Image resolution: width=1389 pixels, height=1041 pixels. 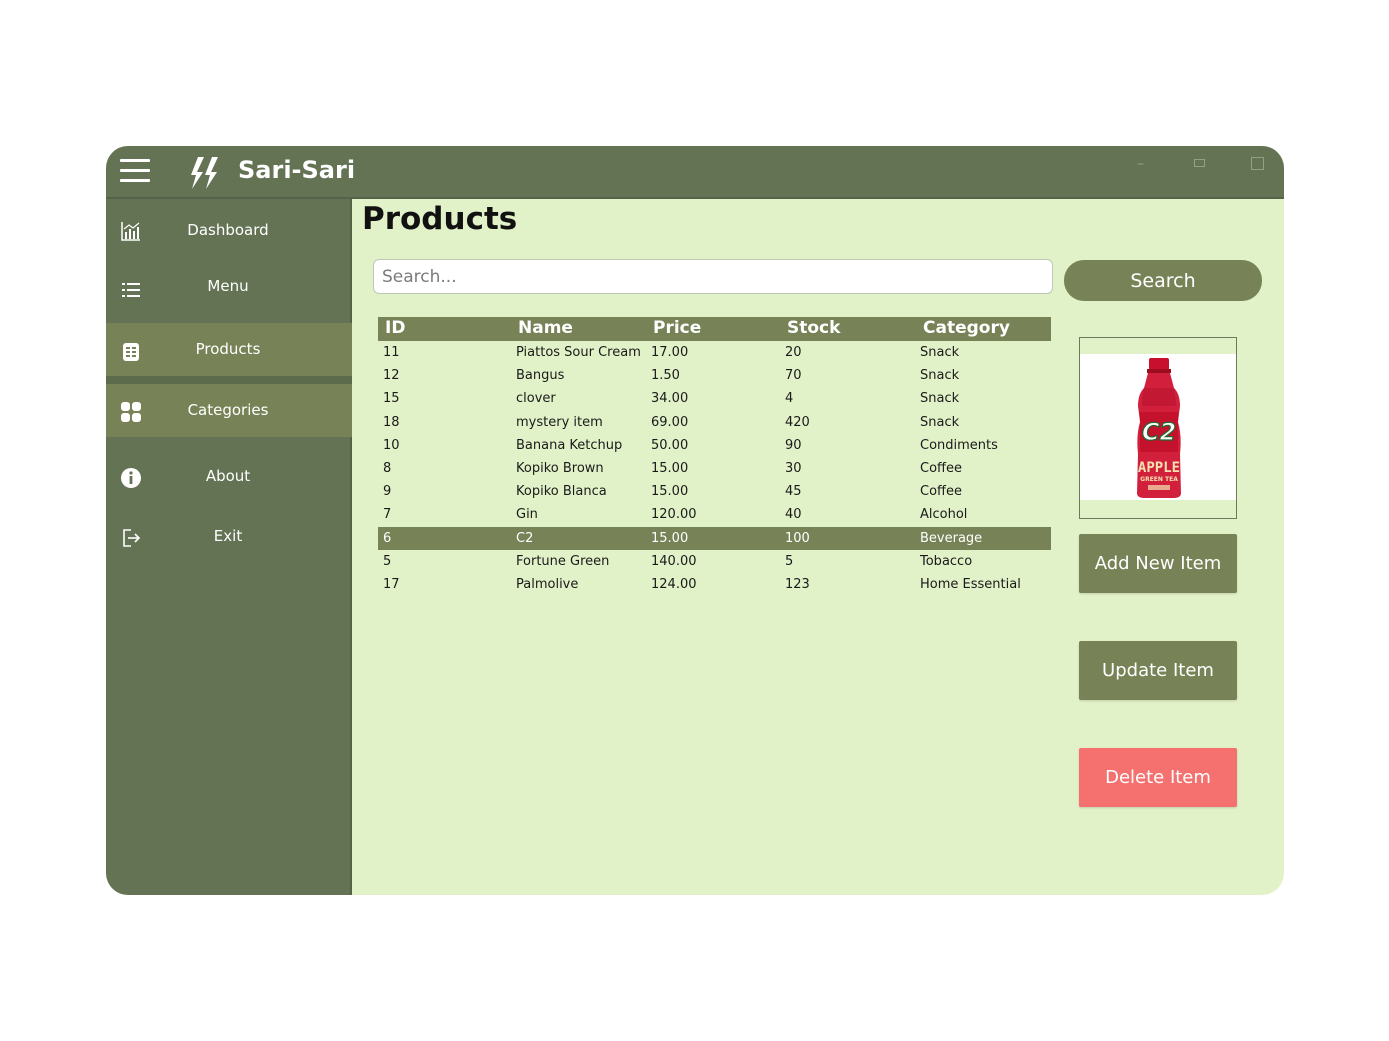 What do you see at coordinates (714, 398) in the screenshot?
I see `table-row: 15 clover 34.00 4 Snack` at bounding box center [714, 398].